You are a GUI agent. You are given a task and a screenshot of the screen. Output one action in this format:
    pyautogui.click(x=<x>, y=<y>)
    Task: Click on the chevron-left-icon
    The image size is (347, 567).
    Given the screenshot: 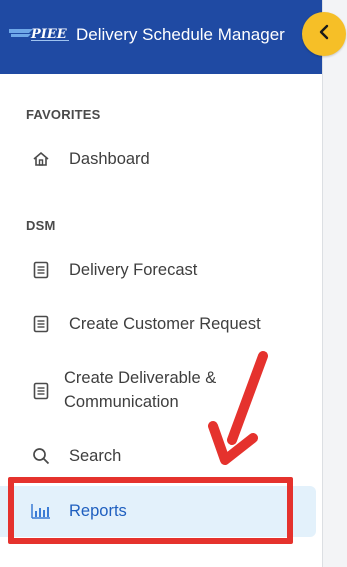 What is the action you would take?
    pyautogui.click(x=324, y=34)
    